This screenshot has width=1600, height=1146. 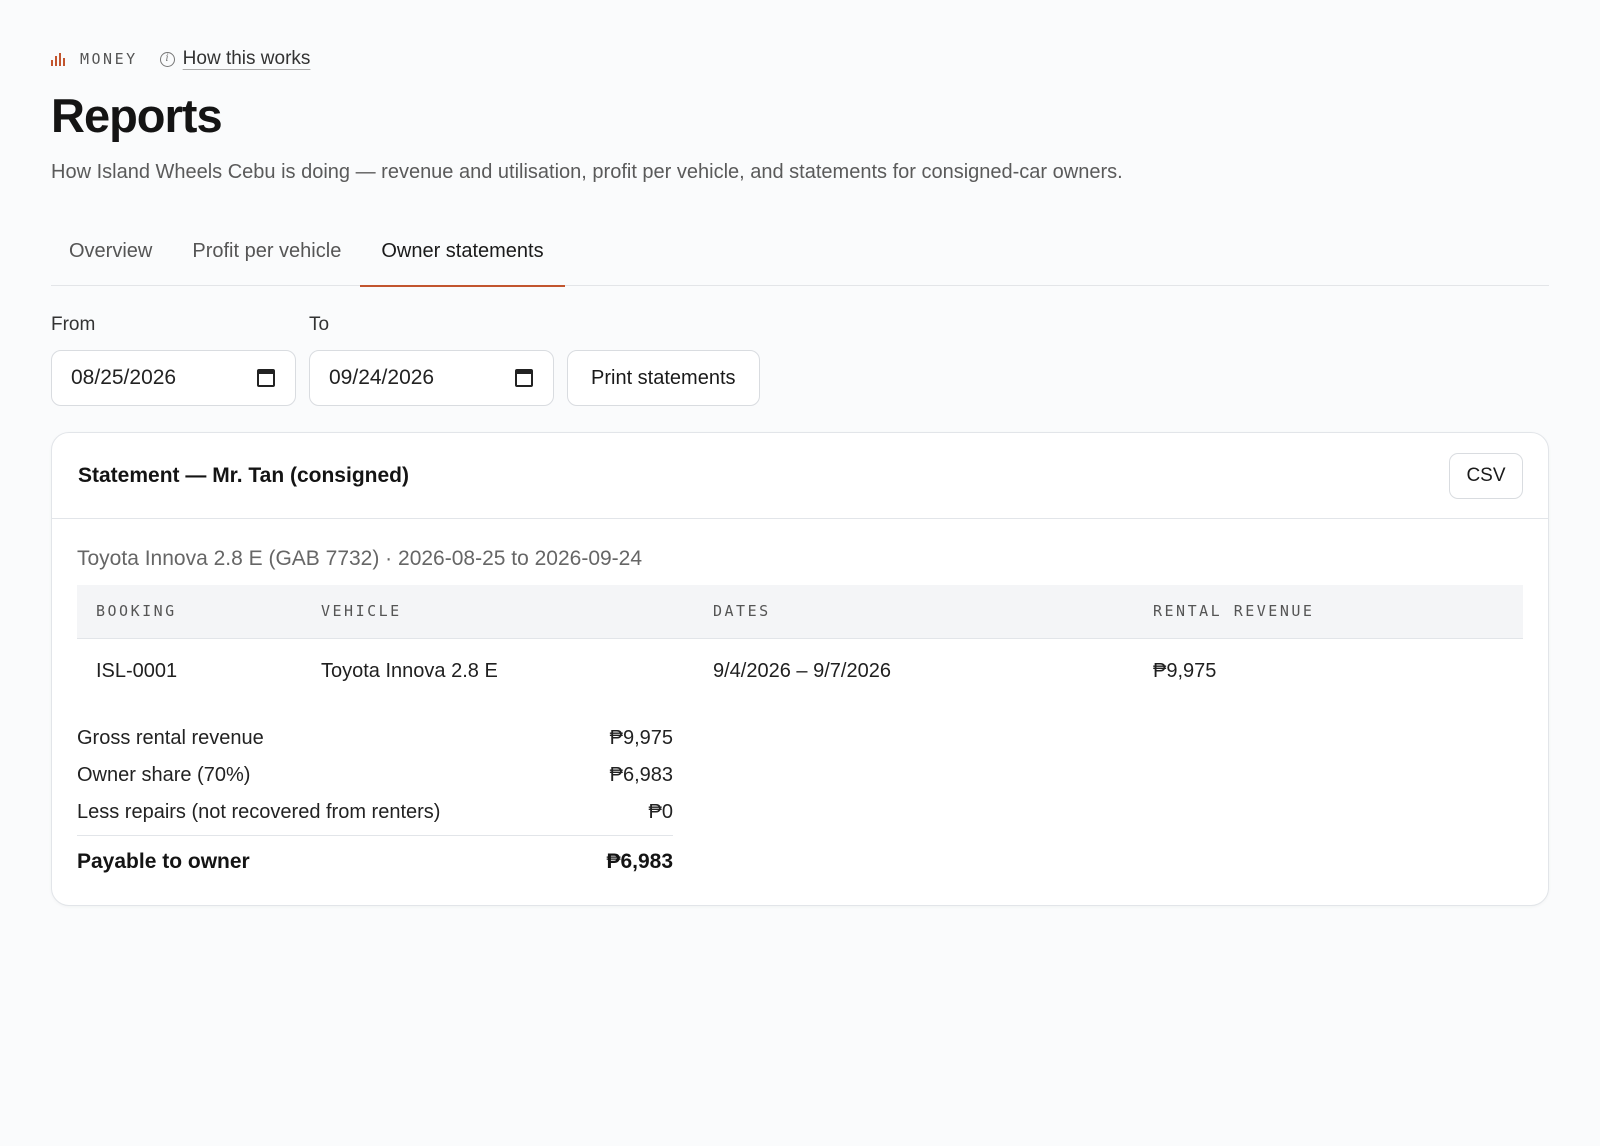 What do you see at coordinates (73, 324) in the screenshot?
I see `from-label: From` at bounding box center [73, 324].